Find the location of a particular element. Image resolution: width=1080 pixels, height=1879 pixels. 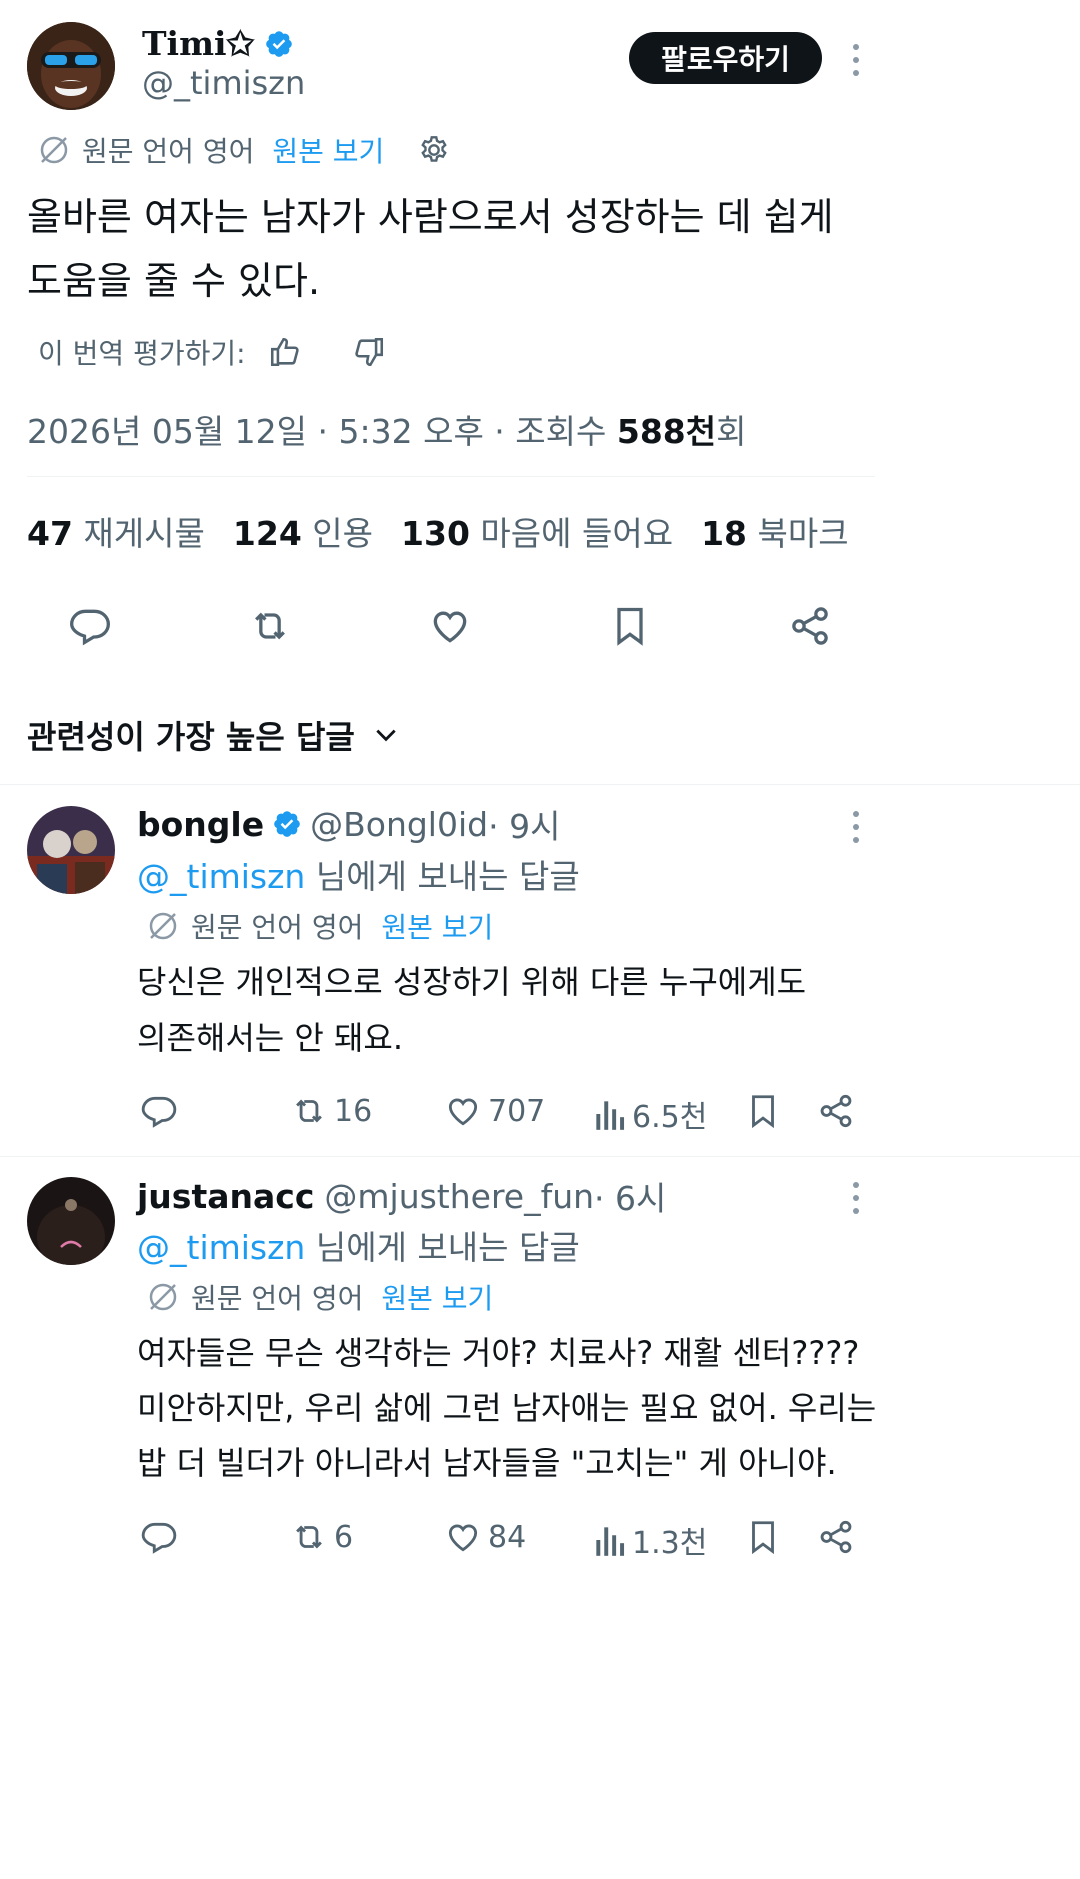

reply-header: bongle @Bongl0id · 9시 is located at coordinates (348, 824).